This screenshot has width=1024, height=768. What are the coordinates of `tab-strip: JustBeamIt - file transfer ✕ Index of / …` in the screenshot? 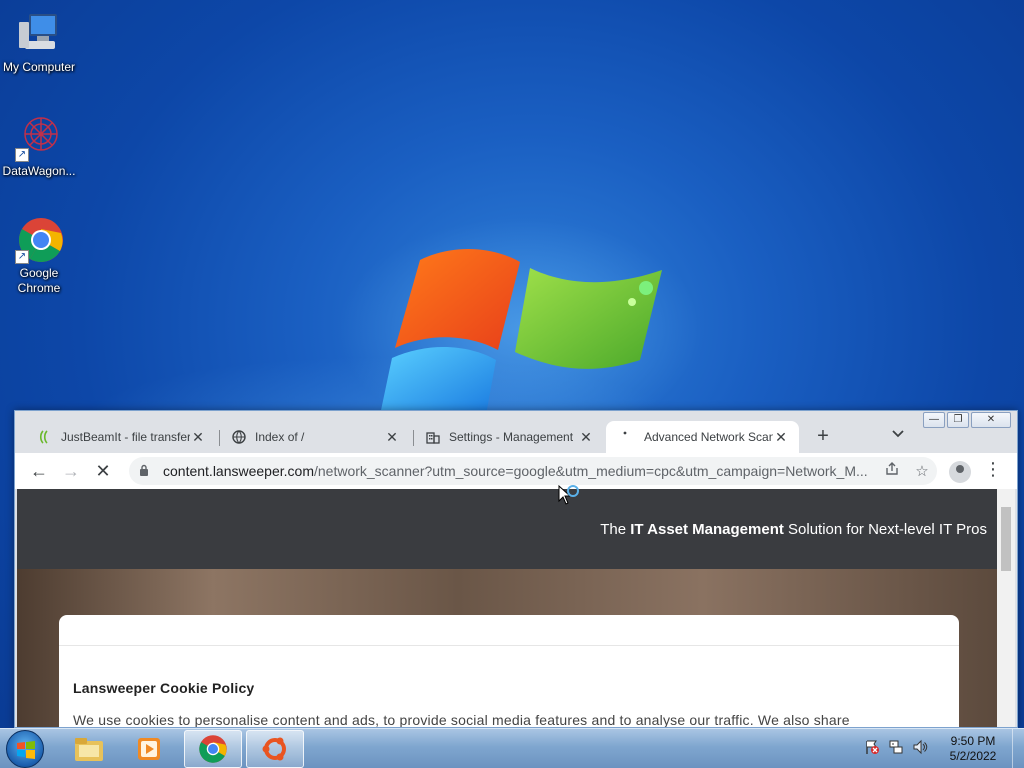 It's located at (516, 432).